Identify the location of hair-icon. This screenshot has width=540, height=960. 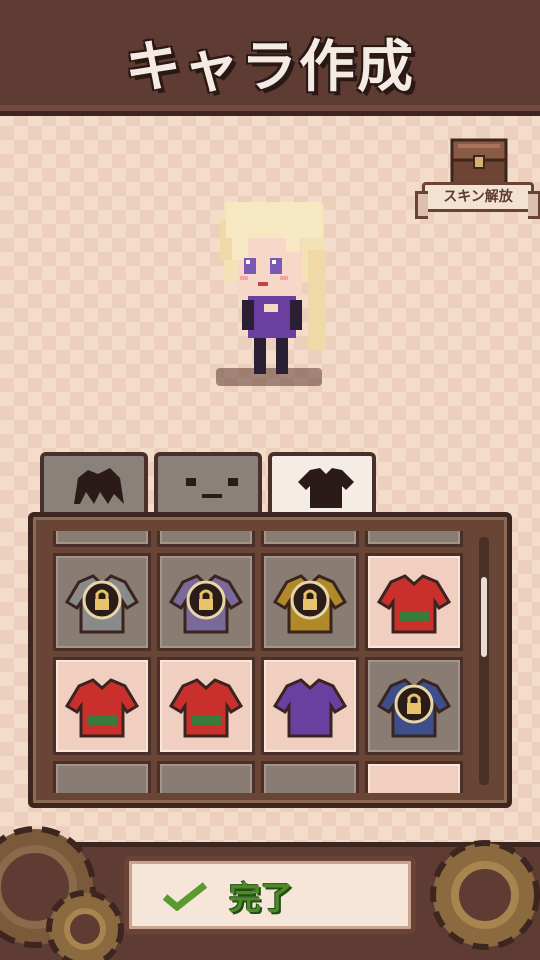
(99, 486).